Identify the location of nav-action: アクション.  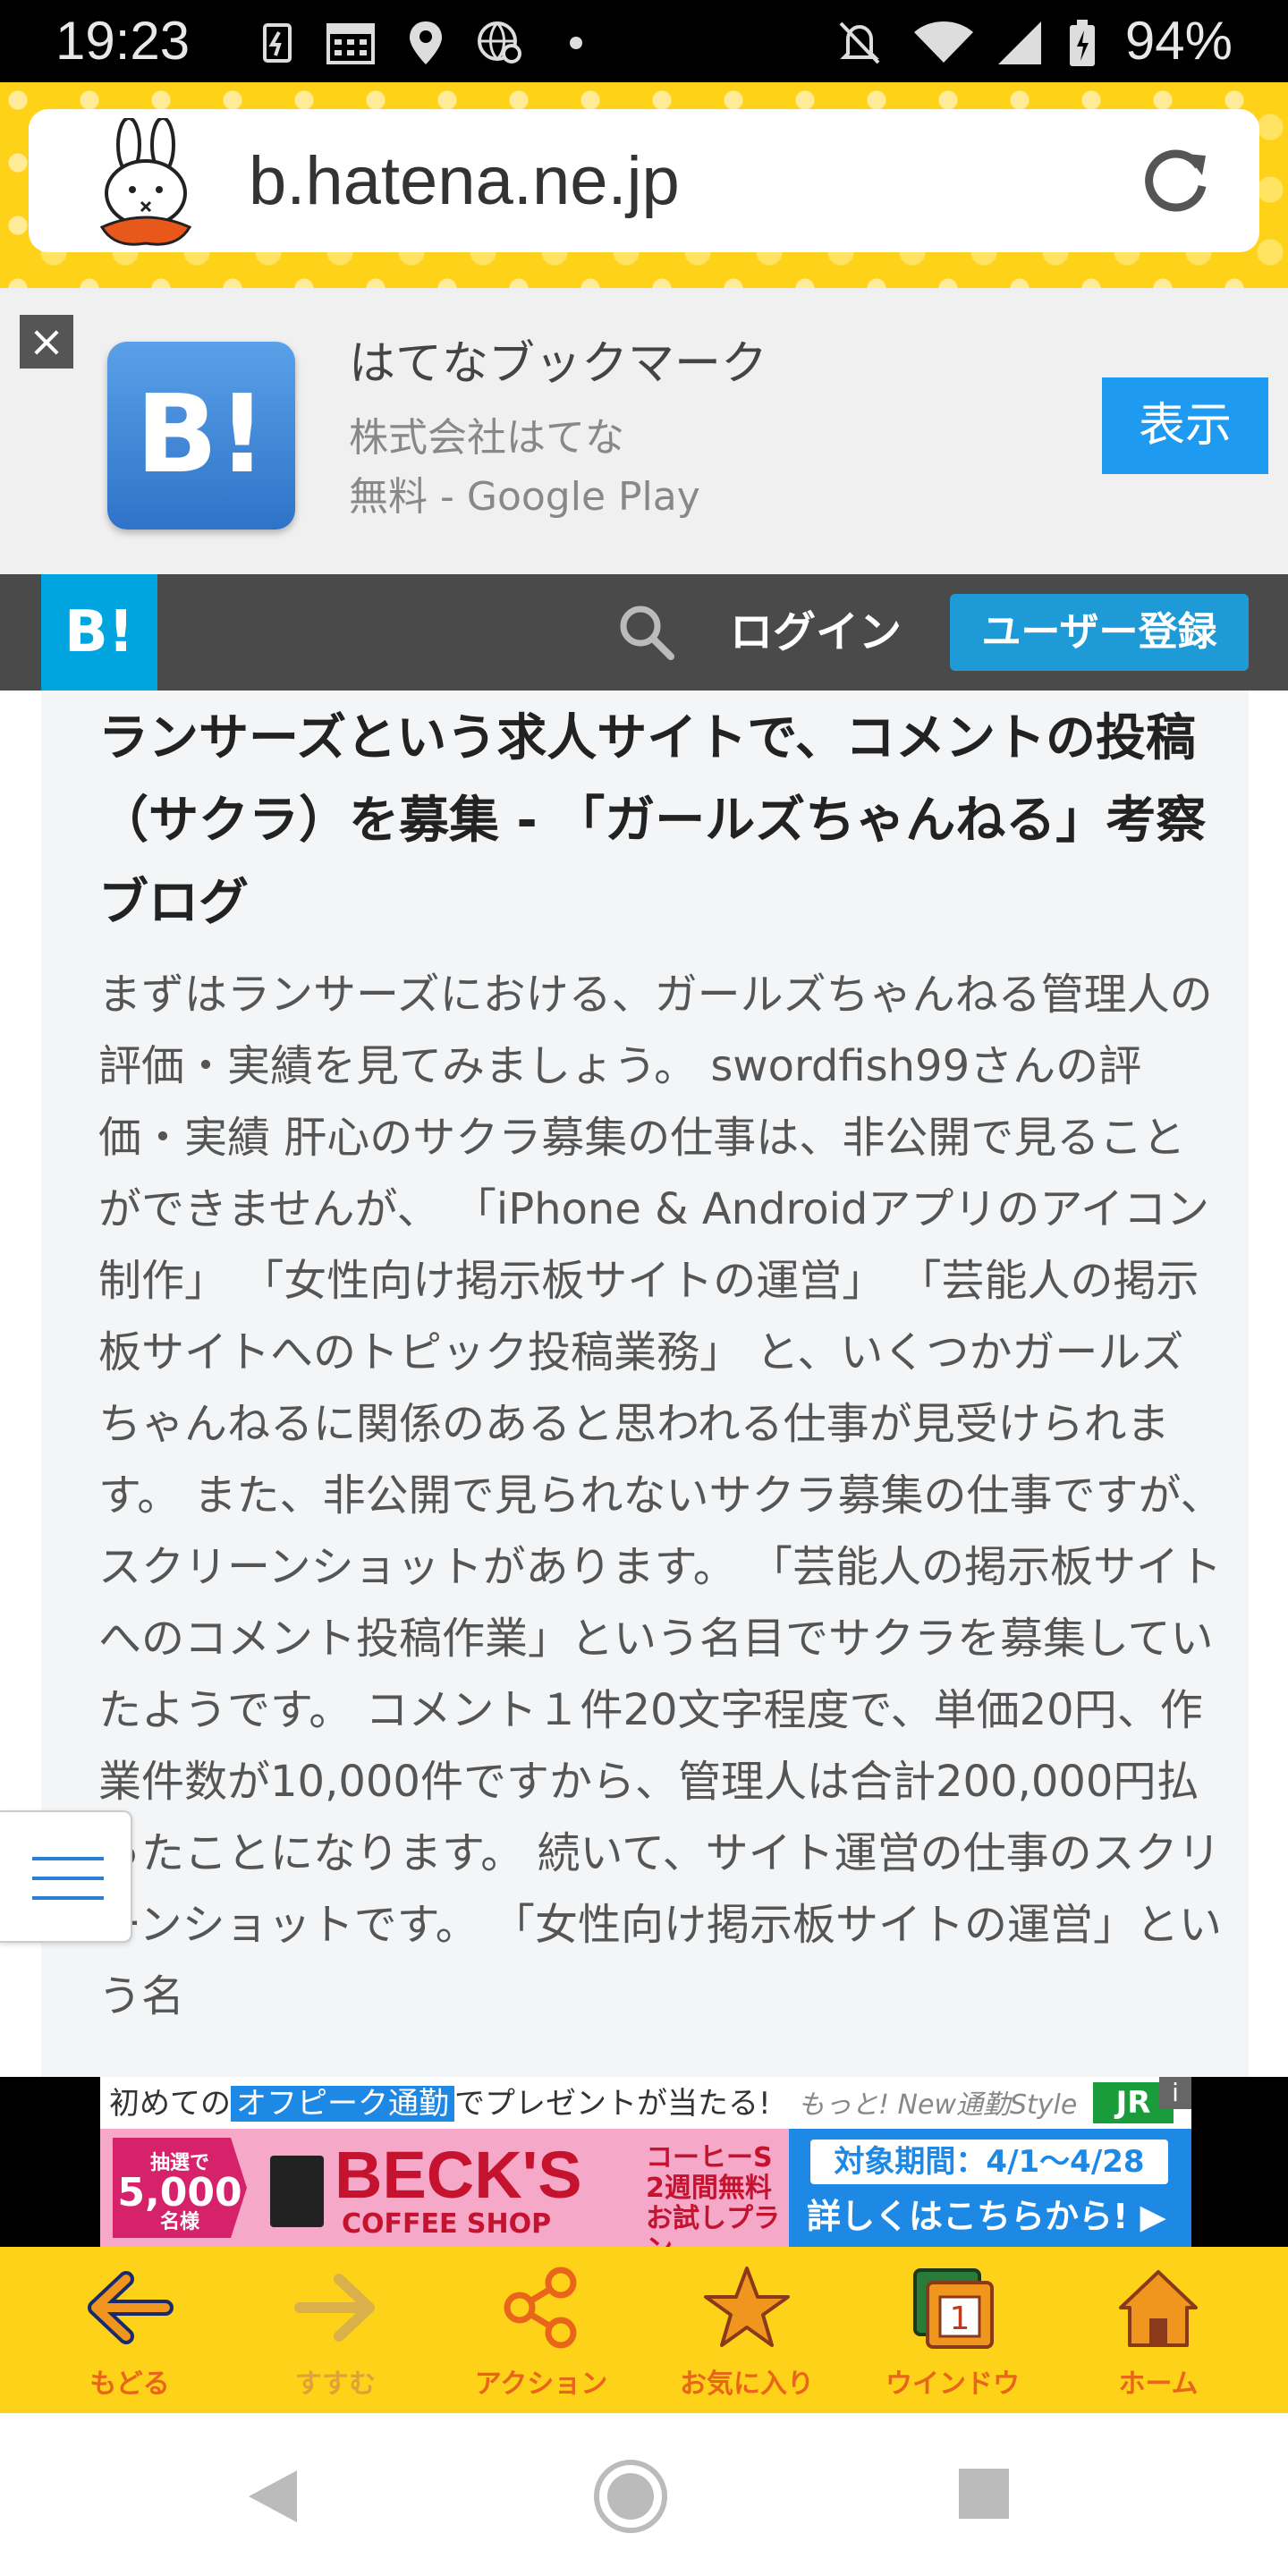
(541, 2330).